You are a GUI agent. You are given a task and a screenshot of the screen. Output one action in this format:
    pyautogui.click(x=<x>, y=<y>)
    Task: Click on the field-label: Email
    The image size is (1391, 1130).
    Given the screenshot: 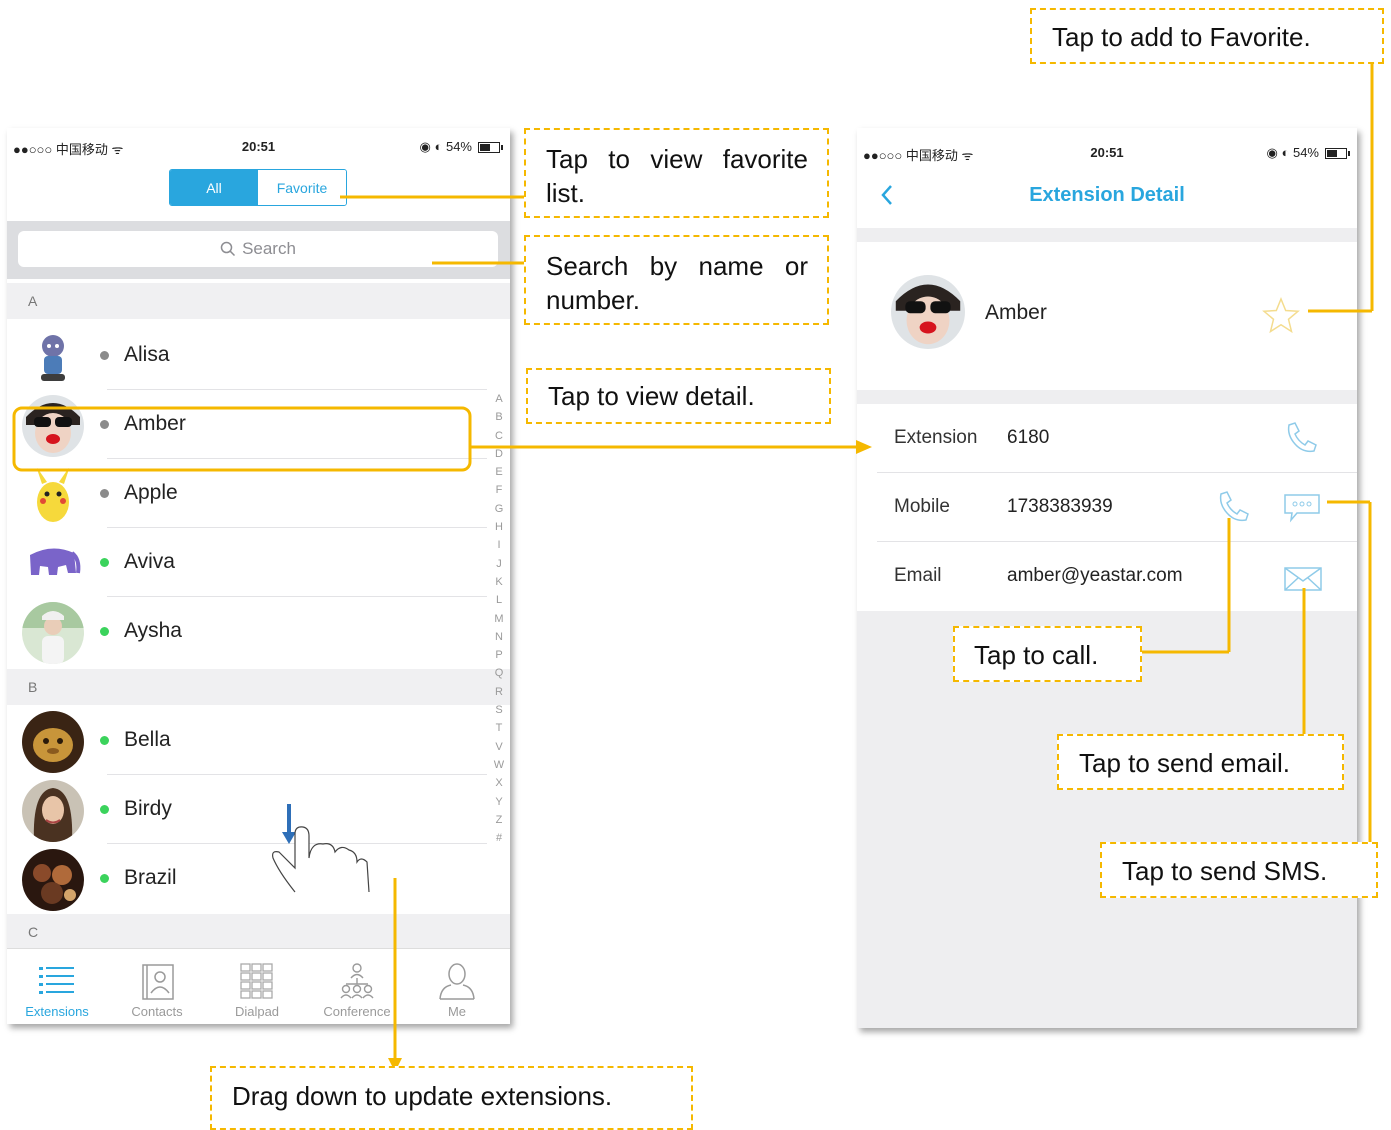 What is the action you would take?
    pyautogui.click(x=918, y=575)
    